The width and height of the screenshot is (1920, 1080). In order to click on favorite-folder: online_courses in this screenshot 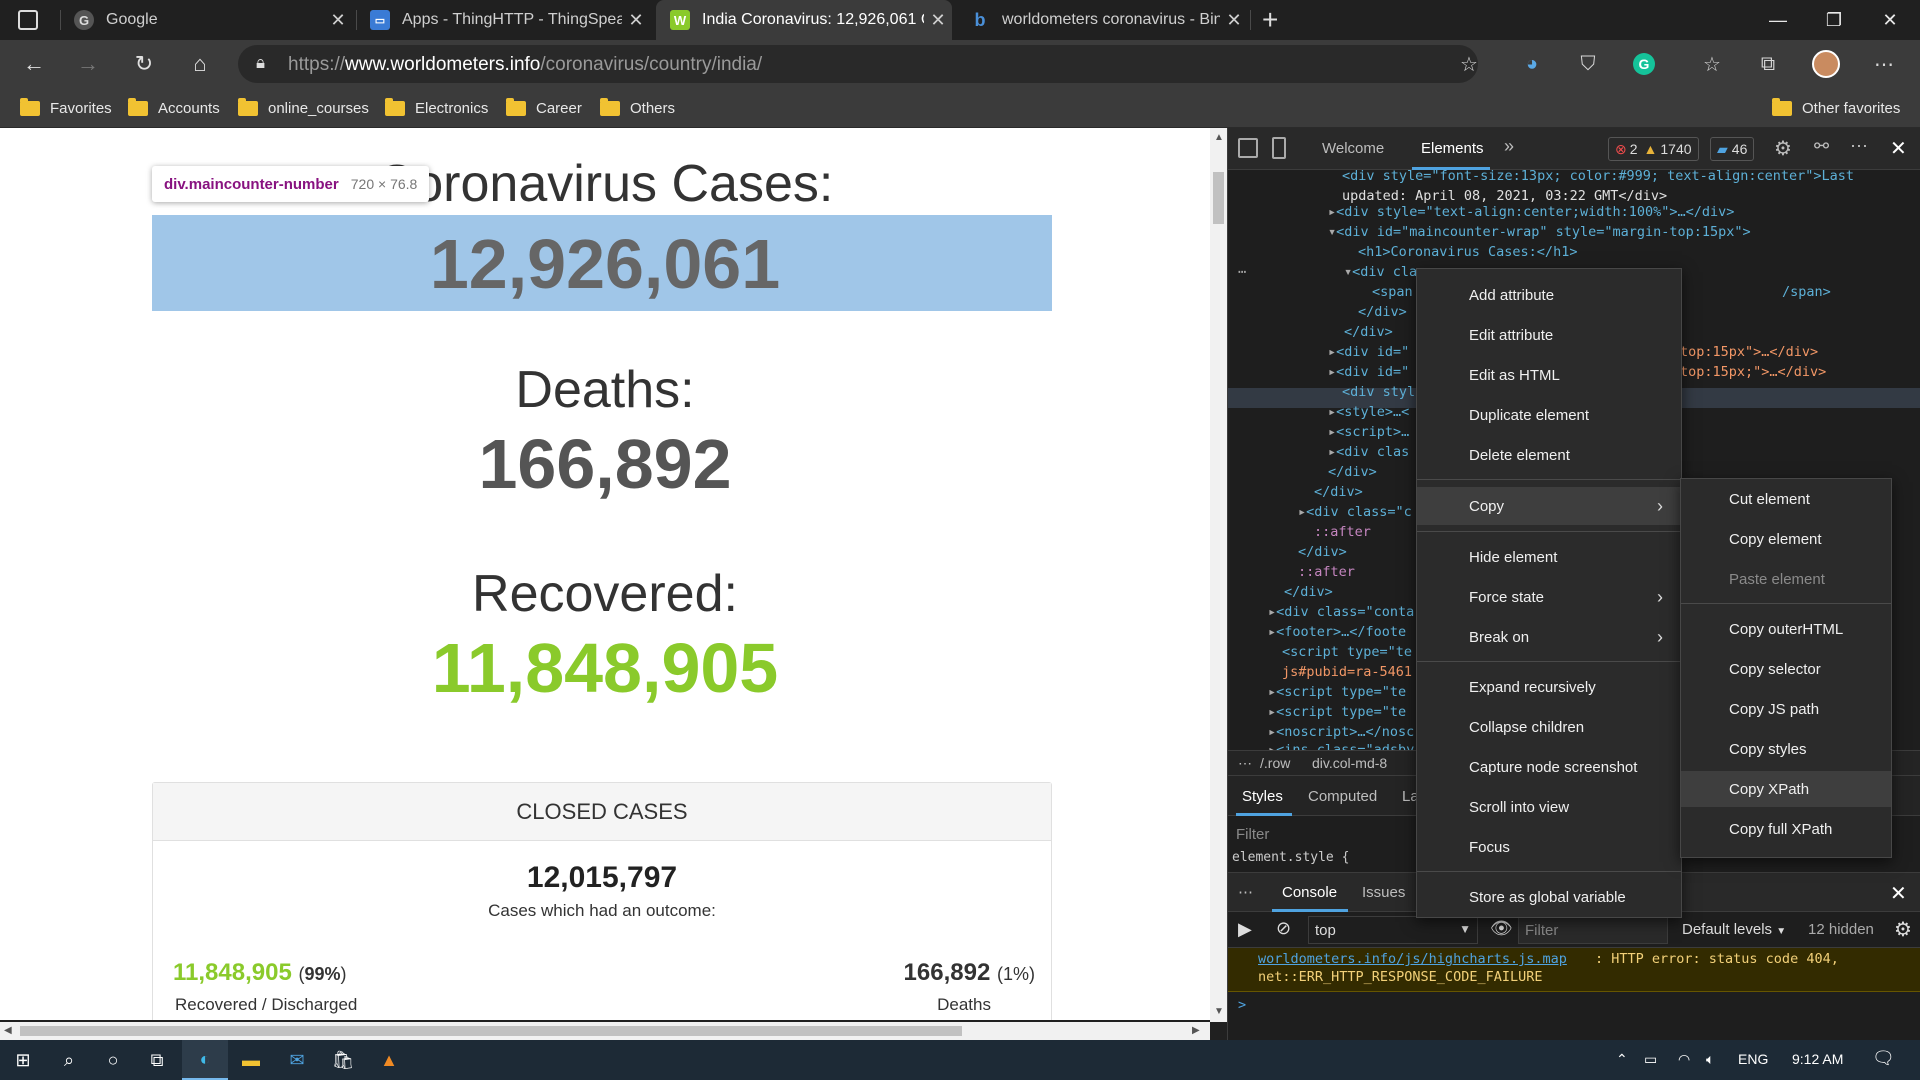, I will do `click(303, 108)`.